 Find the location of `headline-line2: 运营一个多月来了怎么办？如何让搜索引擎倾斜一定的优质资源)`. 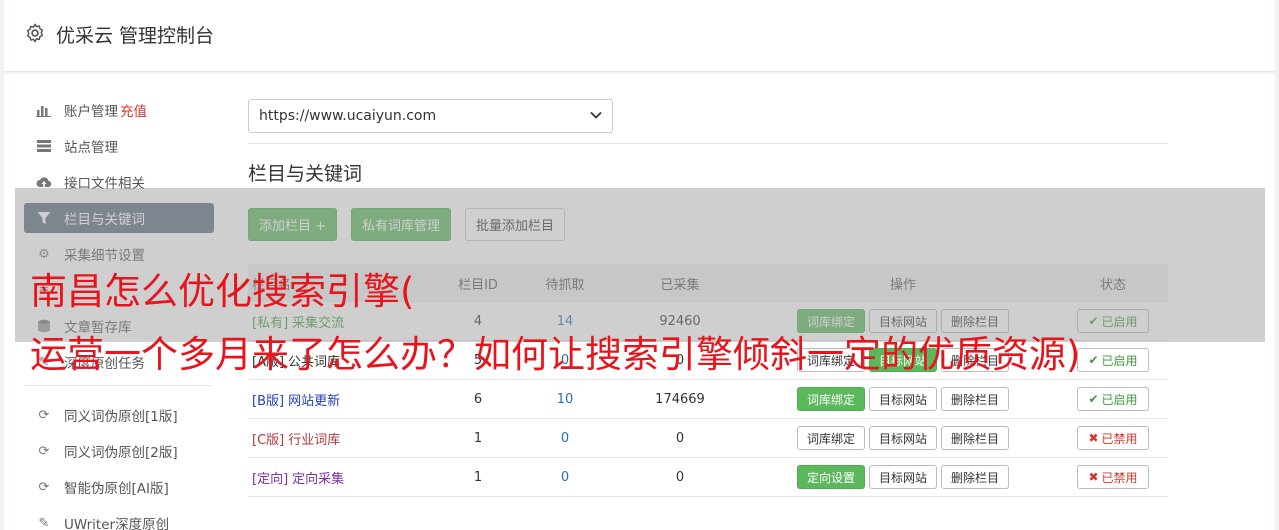

headline-line2: 运营一个多月来了怎么办？如何让搜索引擎倾斜一定的优质资源) is located at coordinates (555, 354).